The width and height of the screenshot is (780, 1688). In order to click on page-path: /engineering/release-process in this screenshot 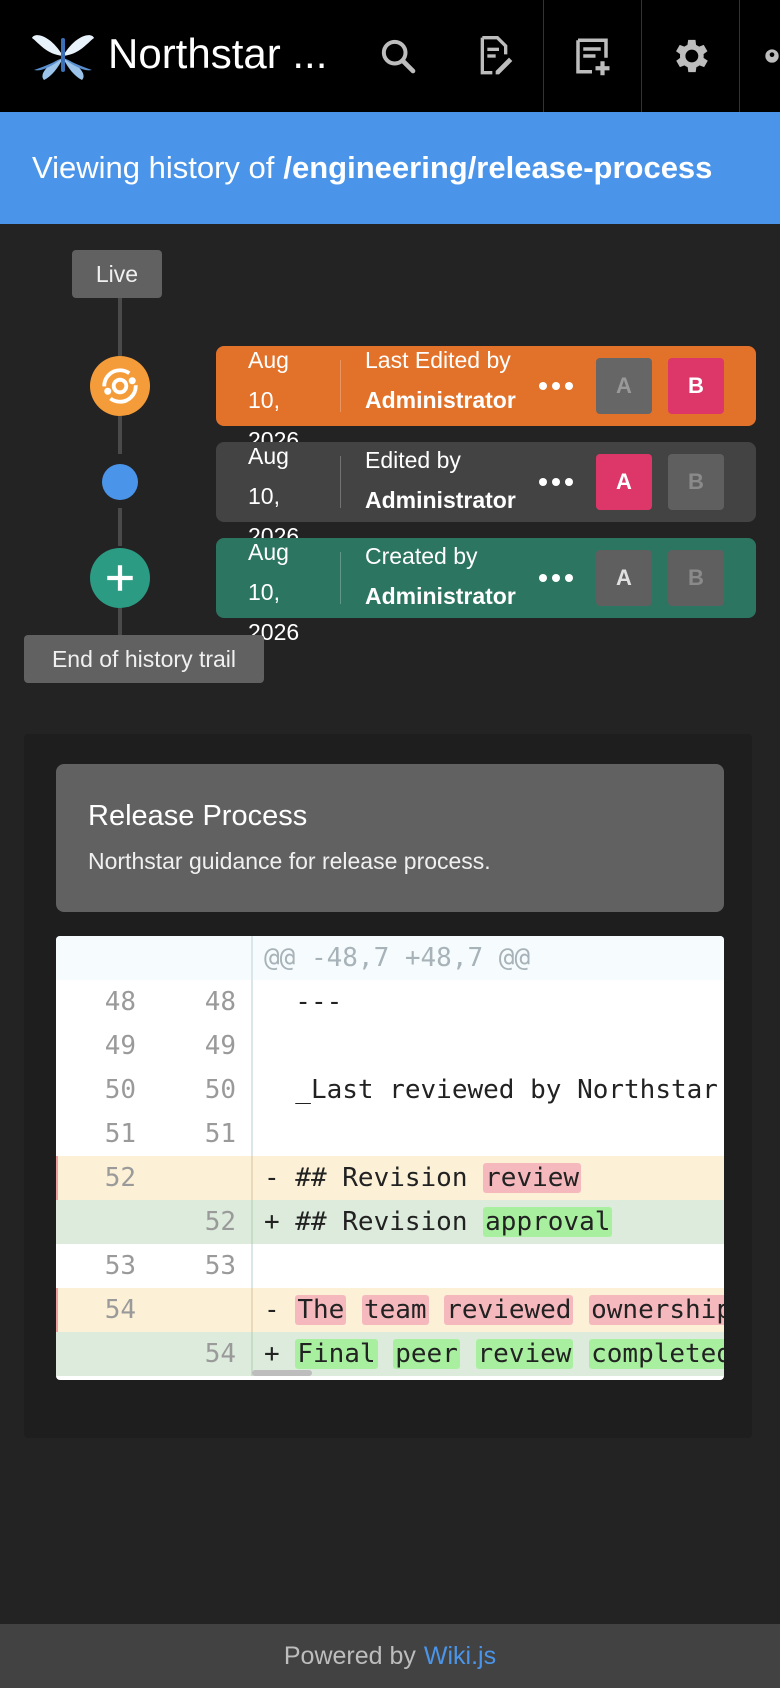, I will do `click(498, 167)`.